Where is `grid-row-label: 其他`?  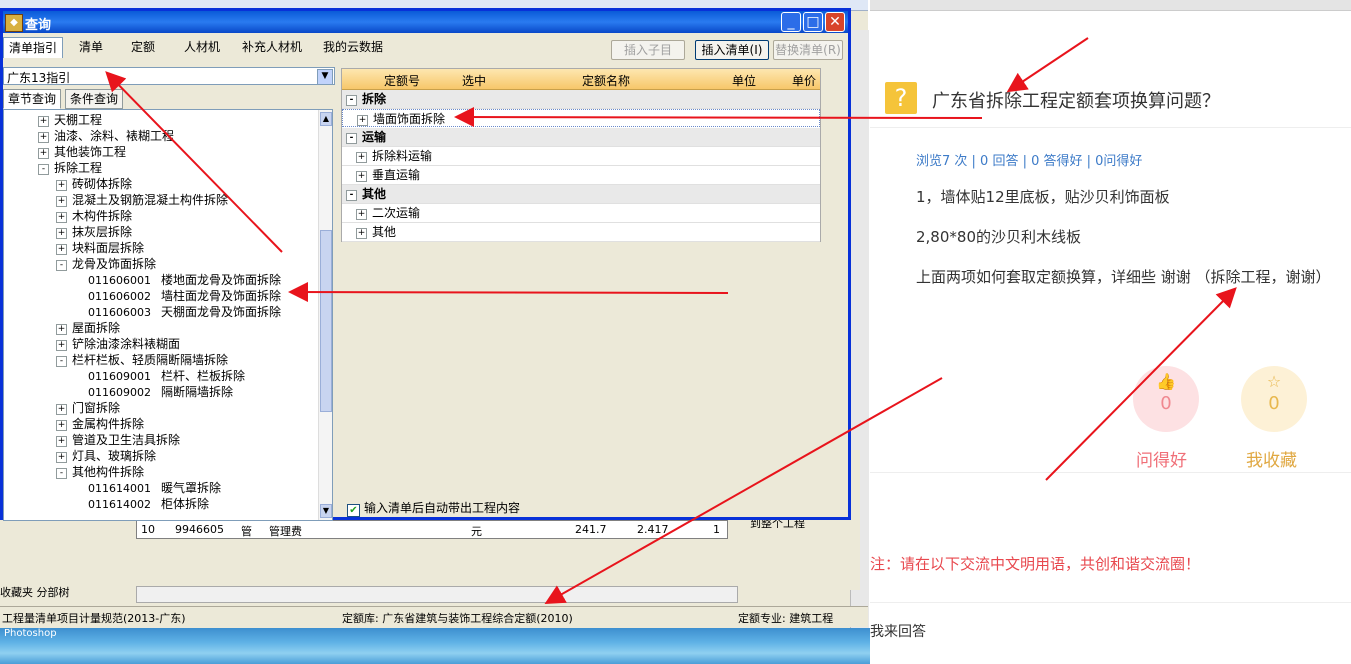 grid-row-label: 其他 is located at coordinates (374, 194).